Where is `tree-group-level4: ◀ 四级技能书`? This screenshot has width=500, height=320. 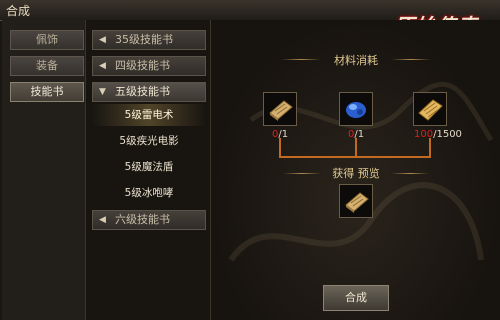 tree-group-level4: ◀ 四级技能书 is located at coordinates (149, 66).